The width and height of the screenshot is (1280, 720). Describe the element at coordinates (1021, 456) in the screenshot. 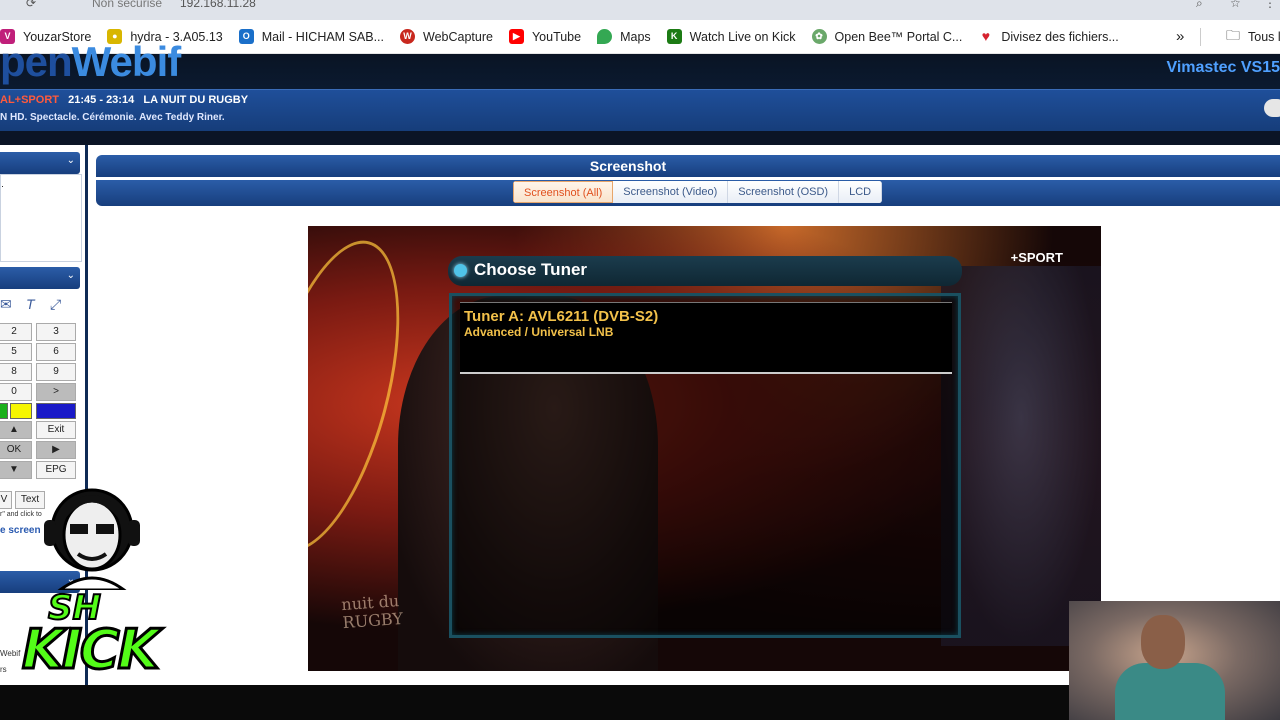

I see `stadium-crowd` at that location.